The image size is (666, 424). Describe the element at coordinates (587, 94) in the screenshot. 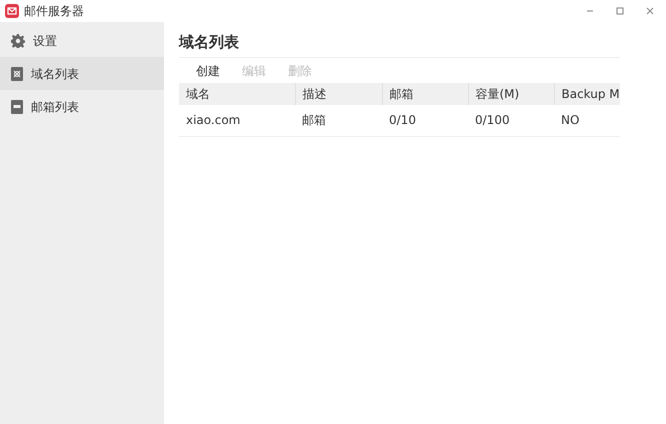

I see `column-header: Backup M` at that location.